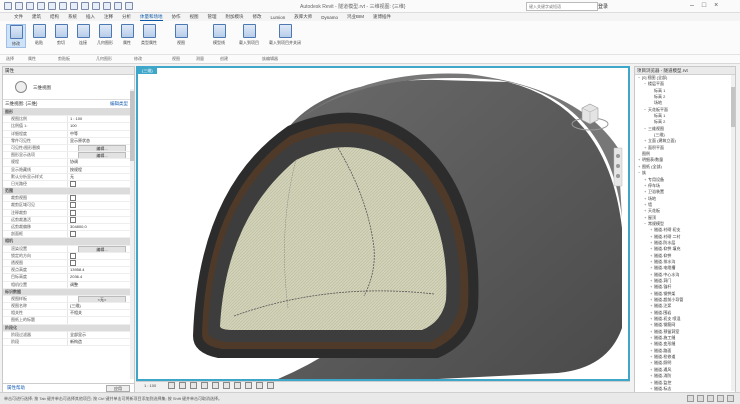 The height and width of the screenshot is (404, 740). What do you see at coordinates (52, 6) in the screenshot?
I see `redo-icon` at bounding box center [52, 6].